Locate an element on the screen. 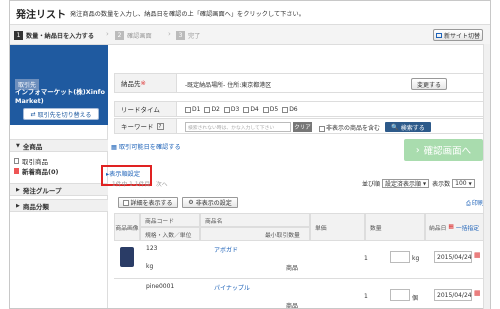  sidebar-item-trade-products: 取引商品 is located at coordinates (31, 161).